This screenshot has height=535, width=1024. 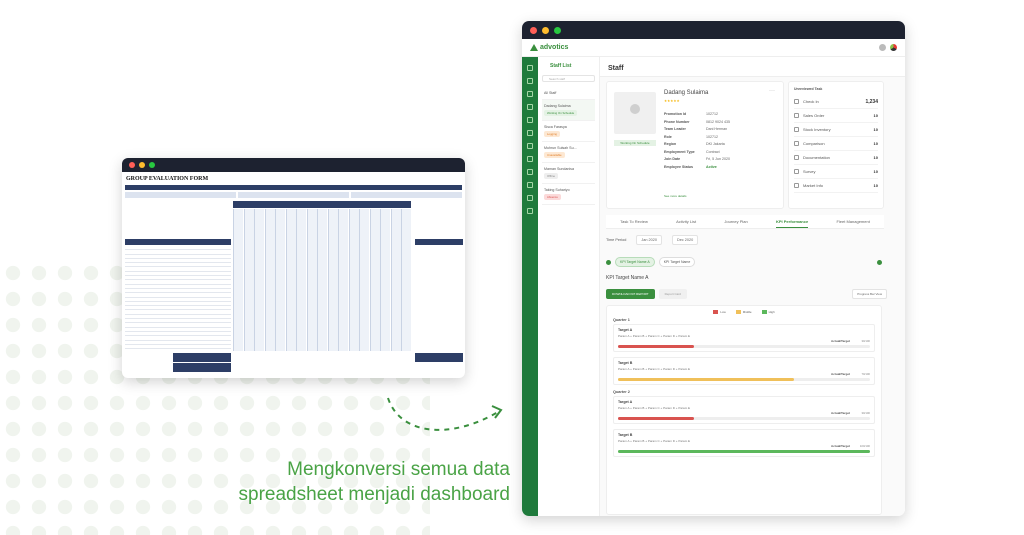 I want to click on staff-search-input: Search staff, so click(x=568, y=78).